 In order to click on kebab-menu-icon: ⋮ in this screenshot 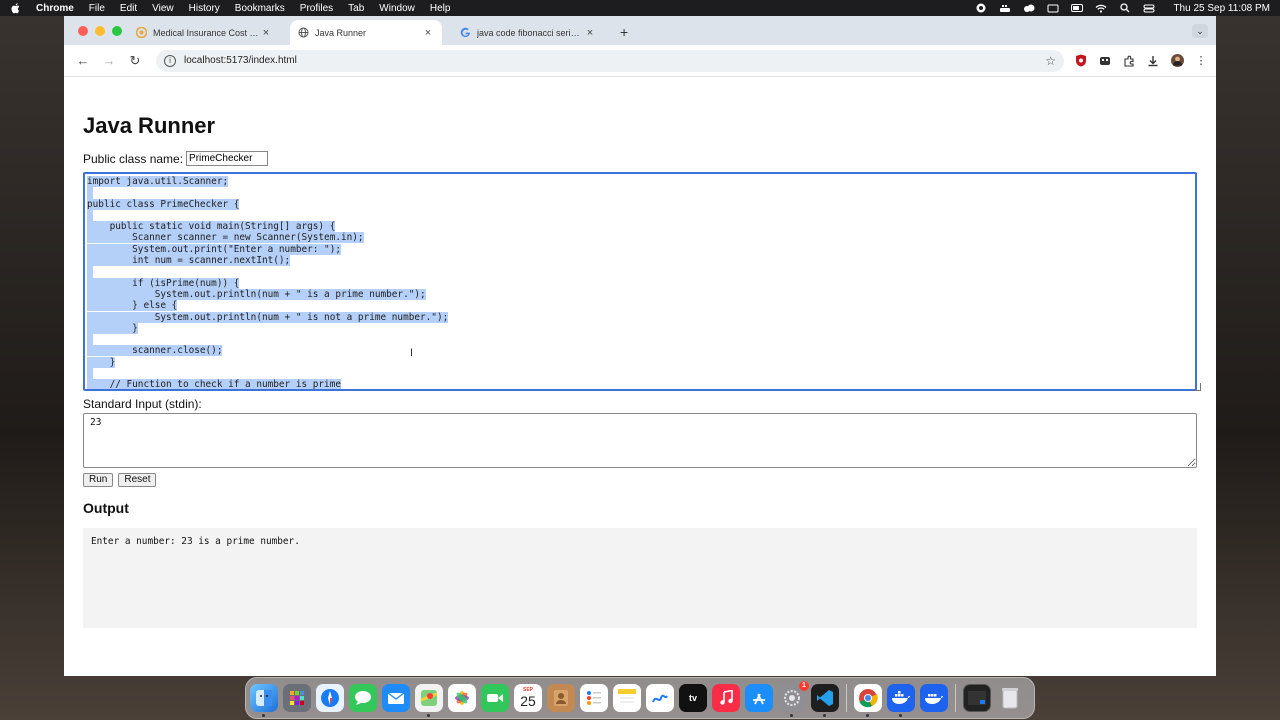, I will do `click(1201, 61)`.